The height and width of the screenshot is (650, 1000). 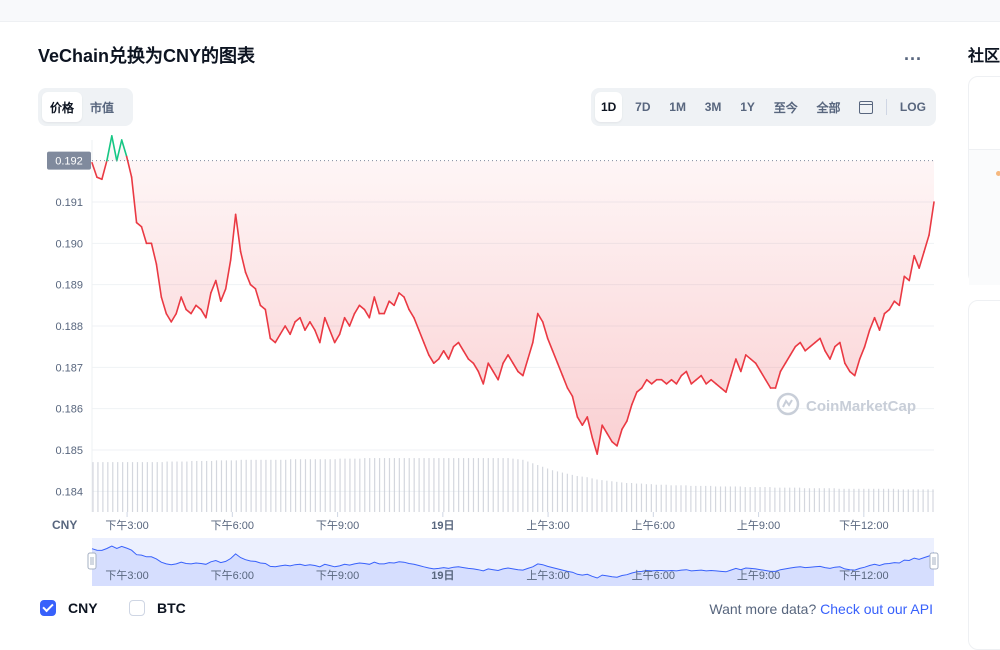 What do you see at coordinates (92, 561) in the screenshot?
I see `navigator-handle-left` at bounding box center [92, 561].